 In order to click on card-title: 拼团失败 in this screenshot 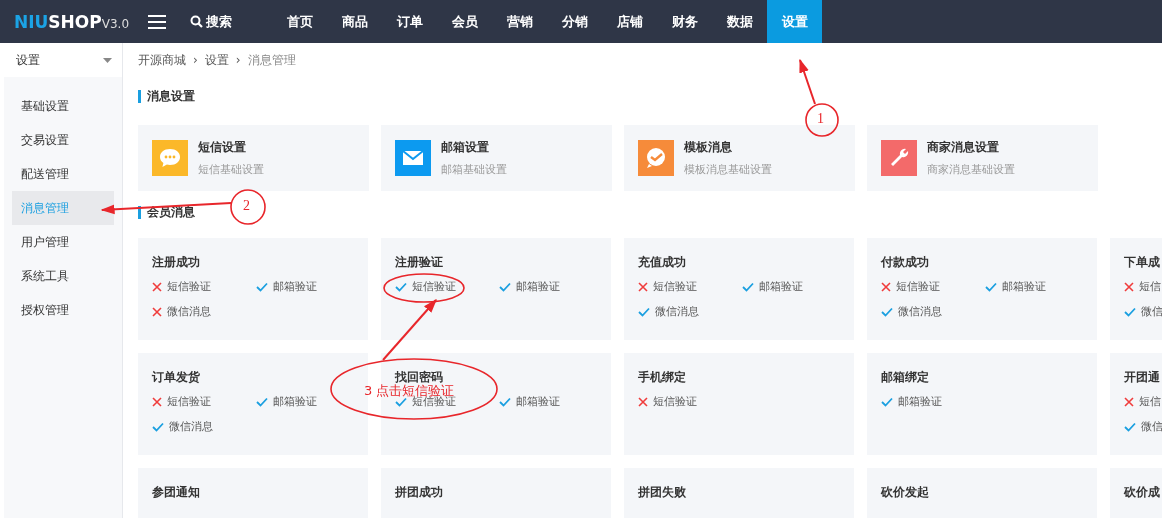, I will do `click(662, 492)`.